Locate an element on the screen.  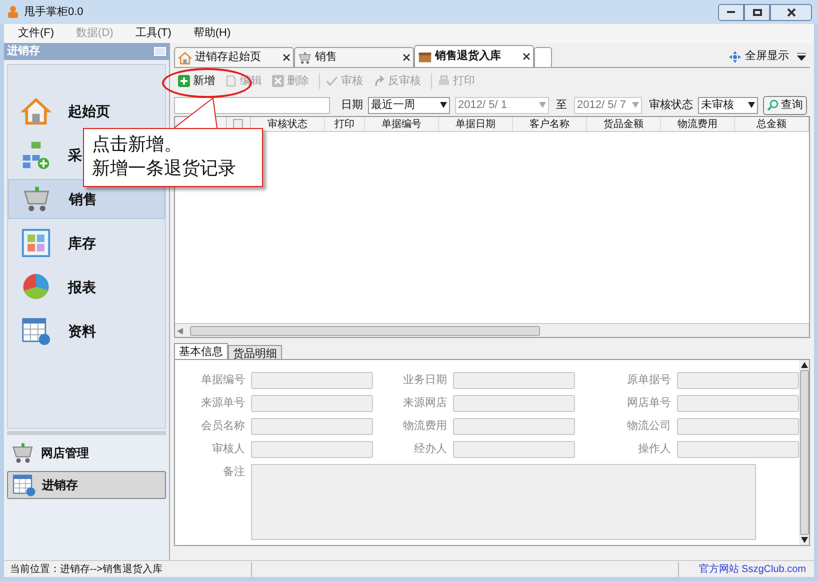
field-label: 会员名称 is located at coordinates (222, 426).